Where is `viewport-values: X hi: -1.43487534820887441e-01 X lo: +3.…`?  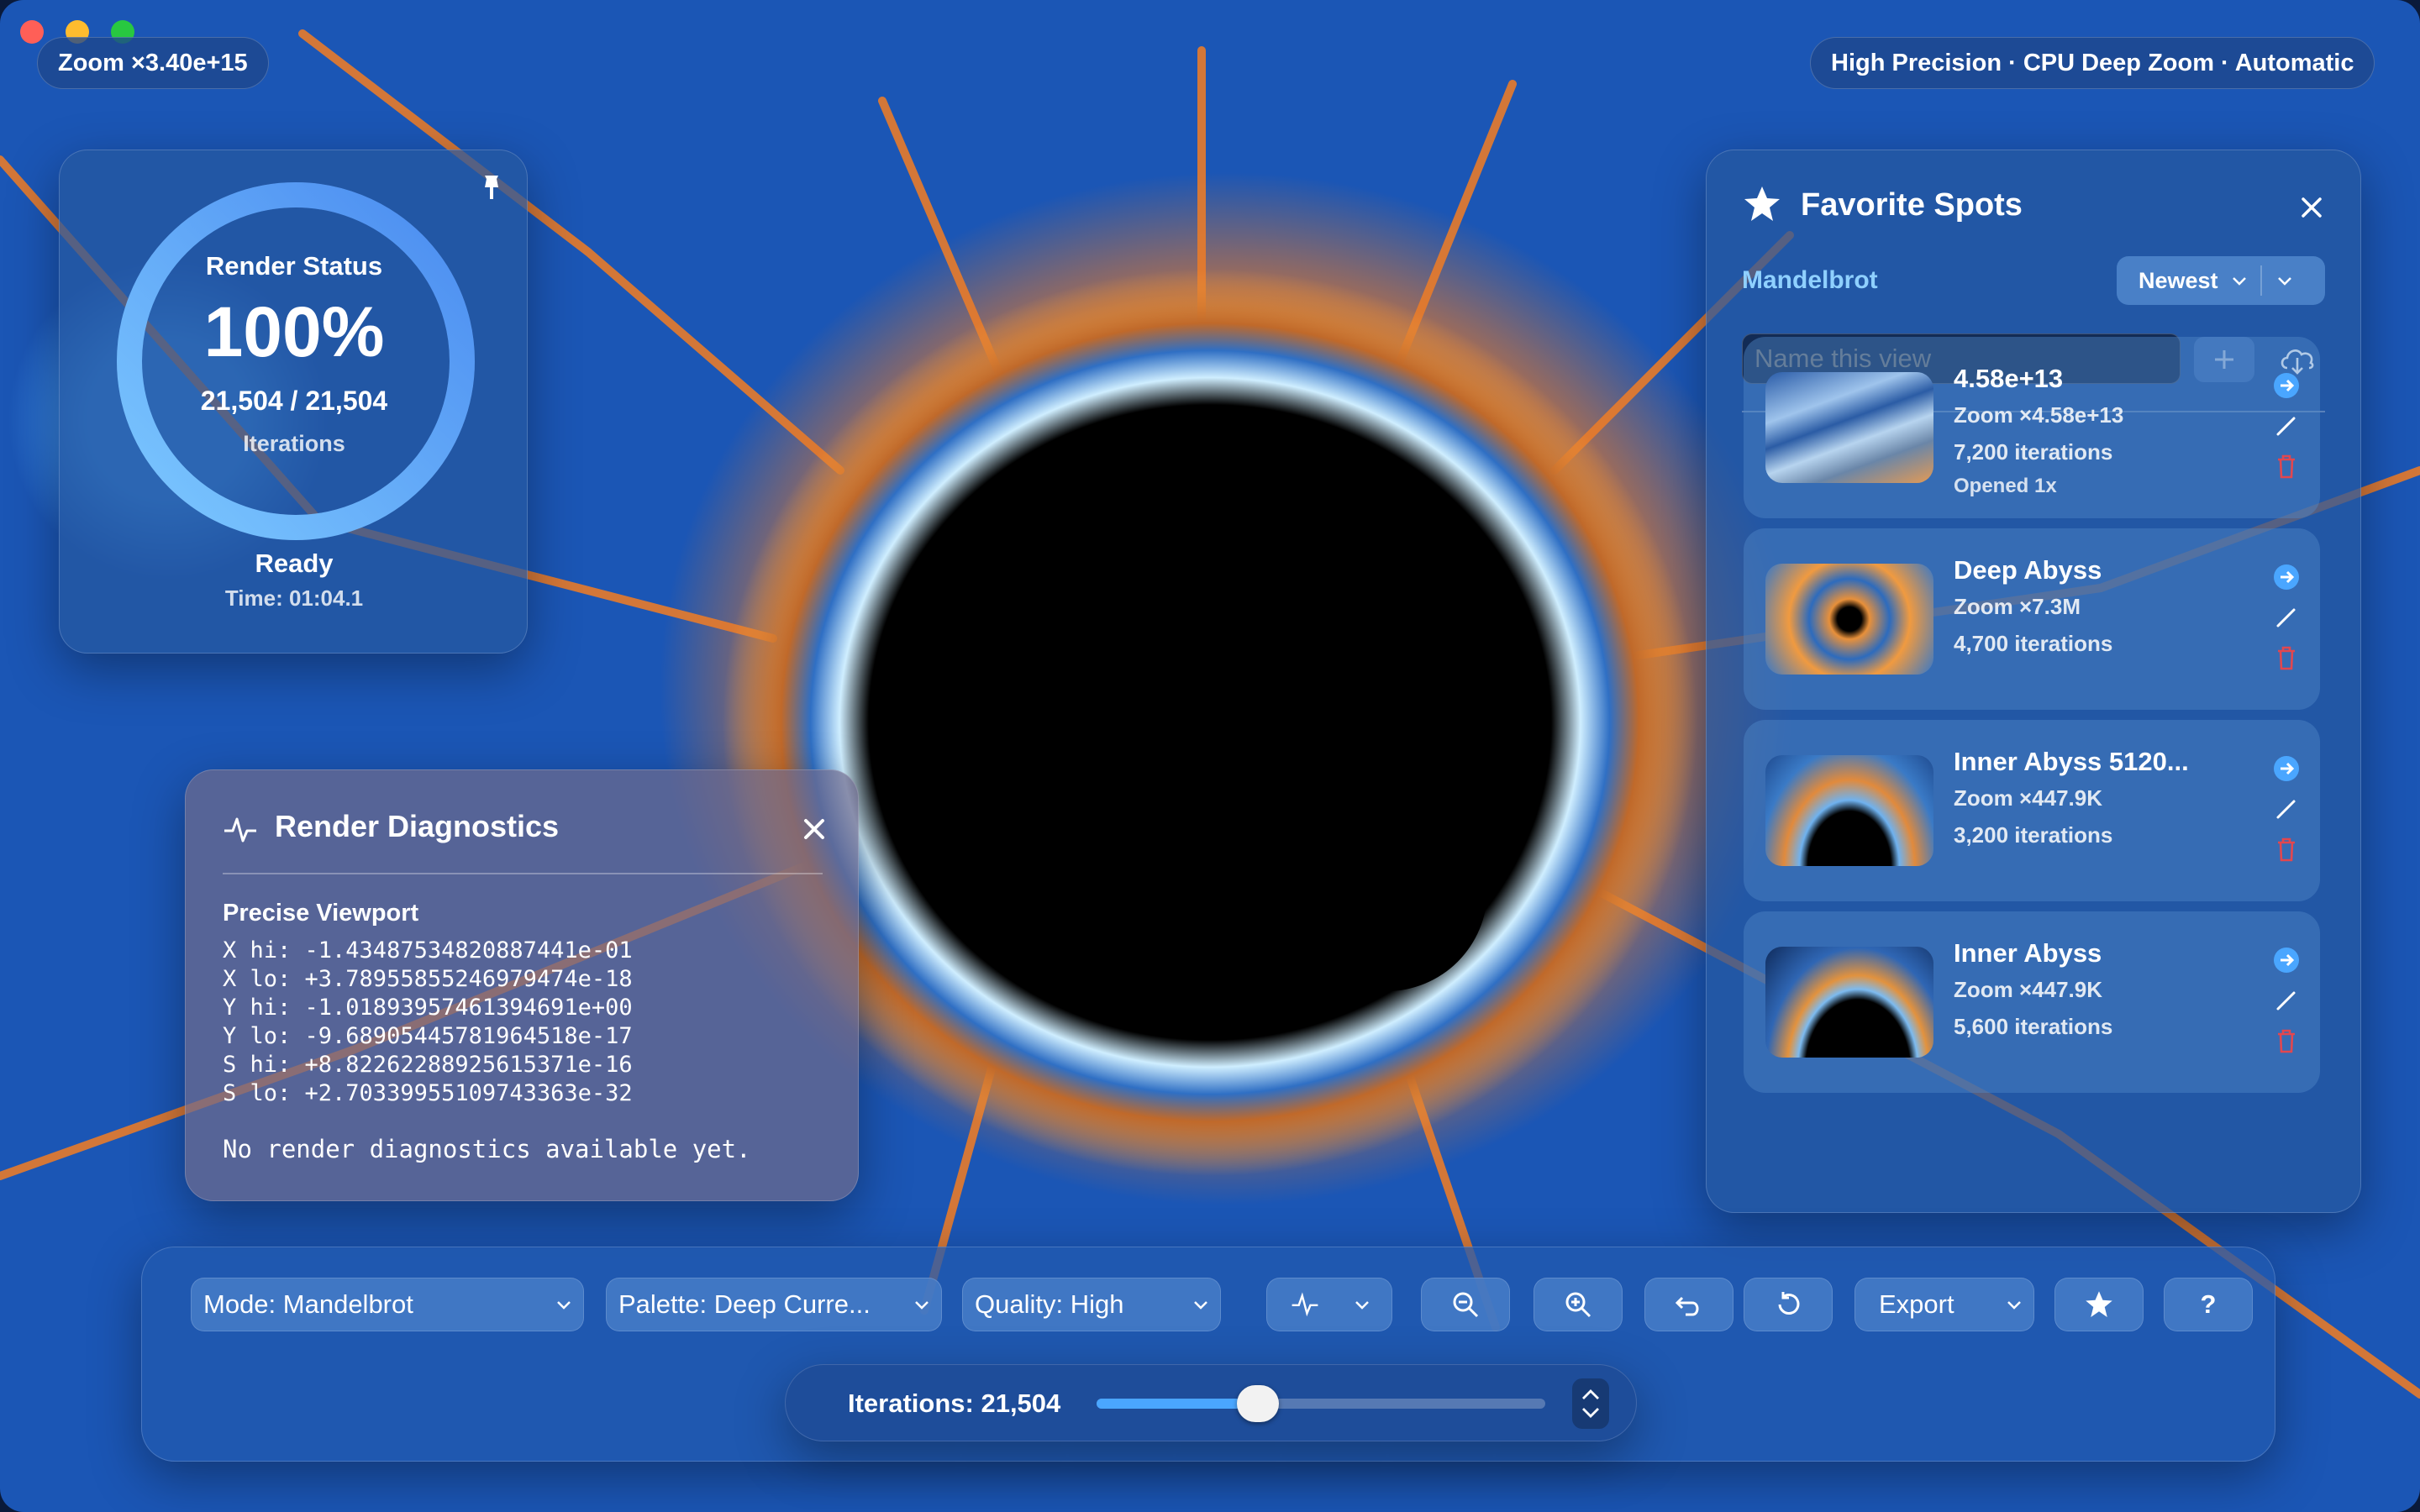 viewport-values: X hi: -1.43487534820887441e-01 X lo: +3.… is located at coordinates (428, 1022).